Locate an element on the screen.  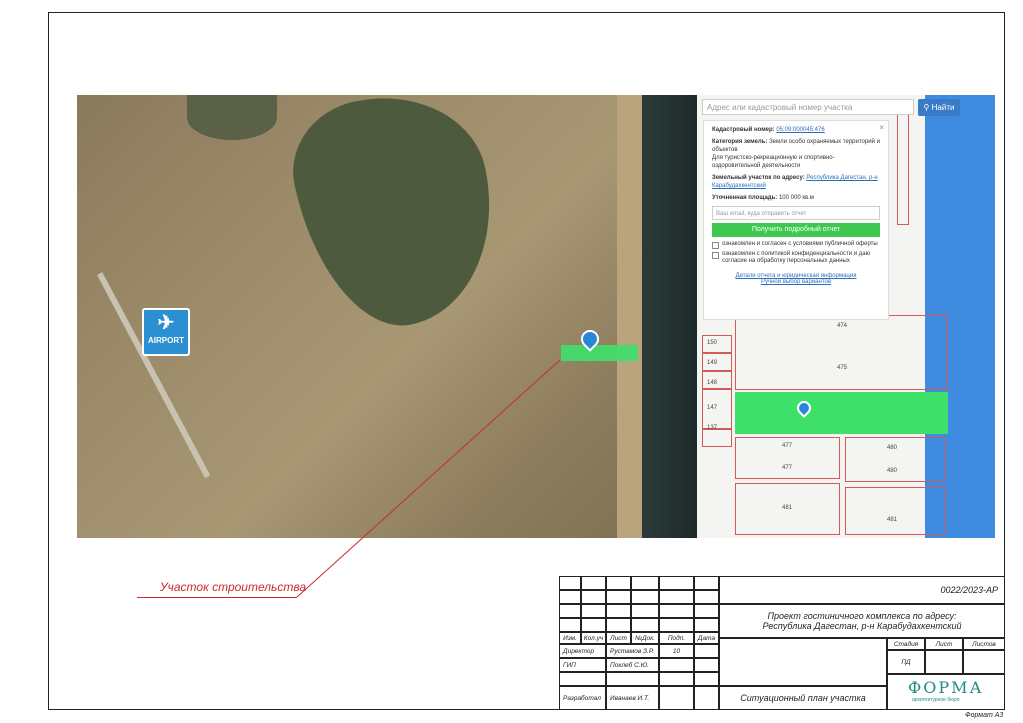
blank-cell is located at coordinates (803, 662).